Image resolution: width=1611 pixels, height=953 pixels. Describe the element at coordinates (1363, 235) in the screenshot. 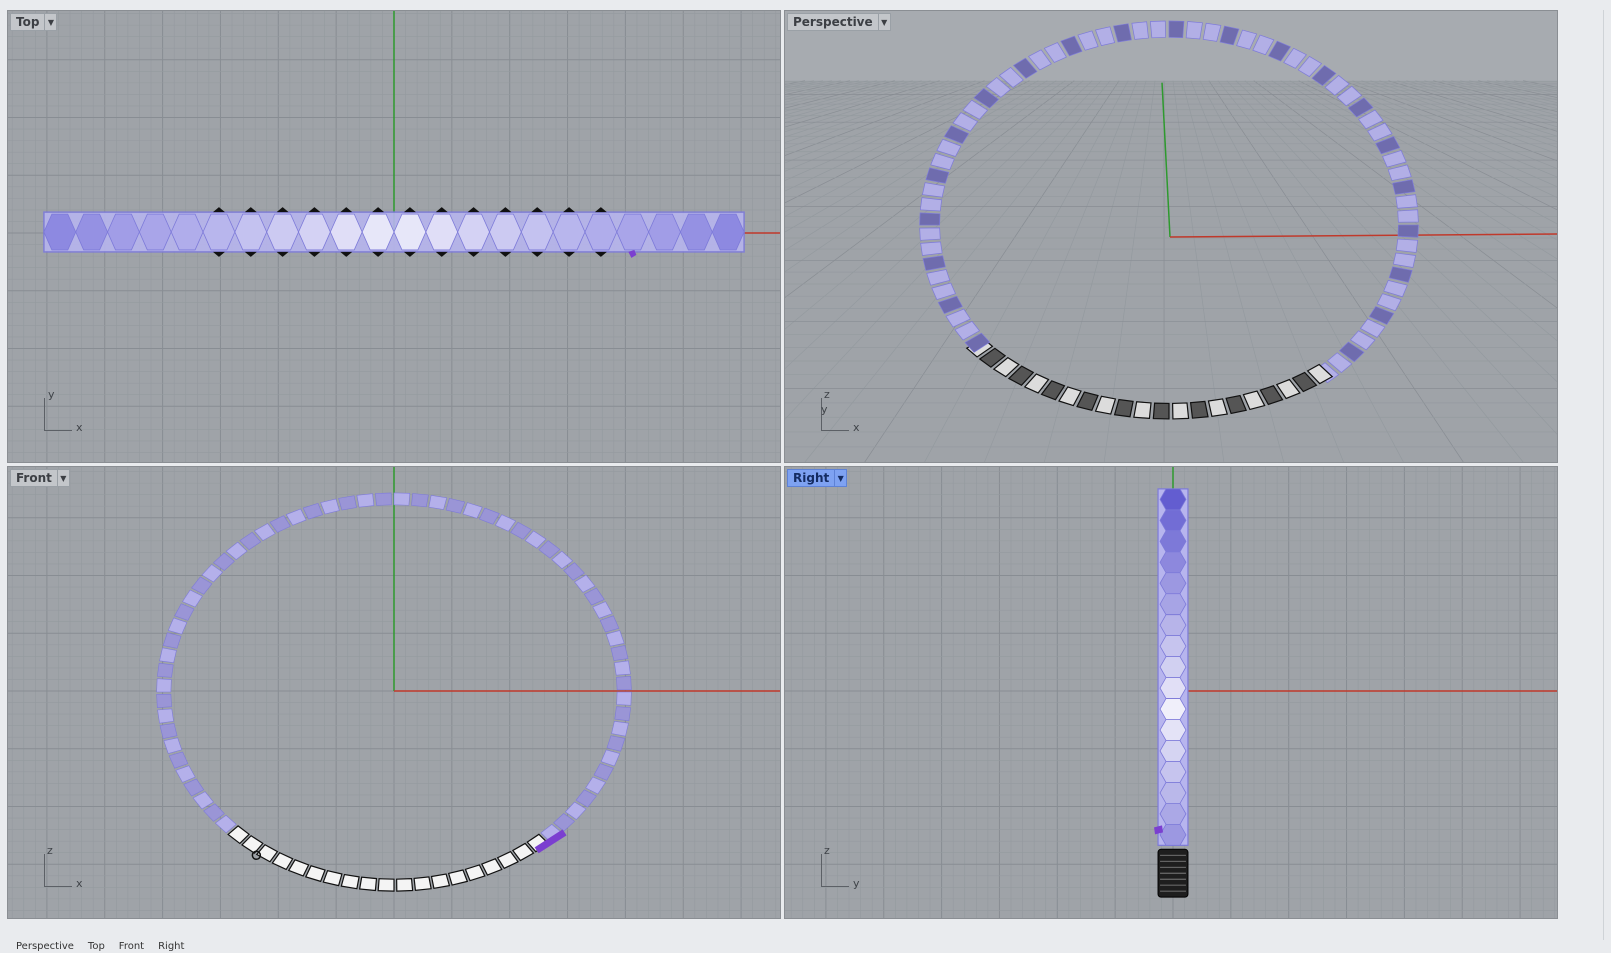

I see `x-axis-line` at that location.